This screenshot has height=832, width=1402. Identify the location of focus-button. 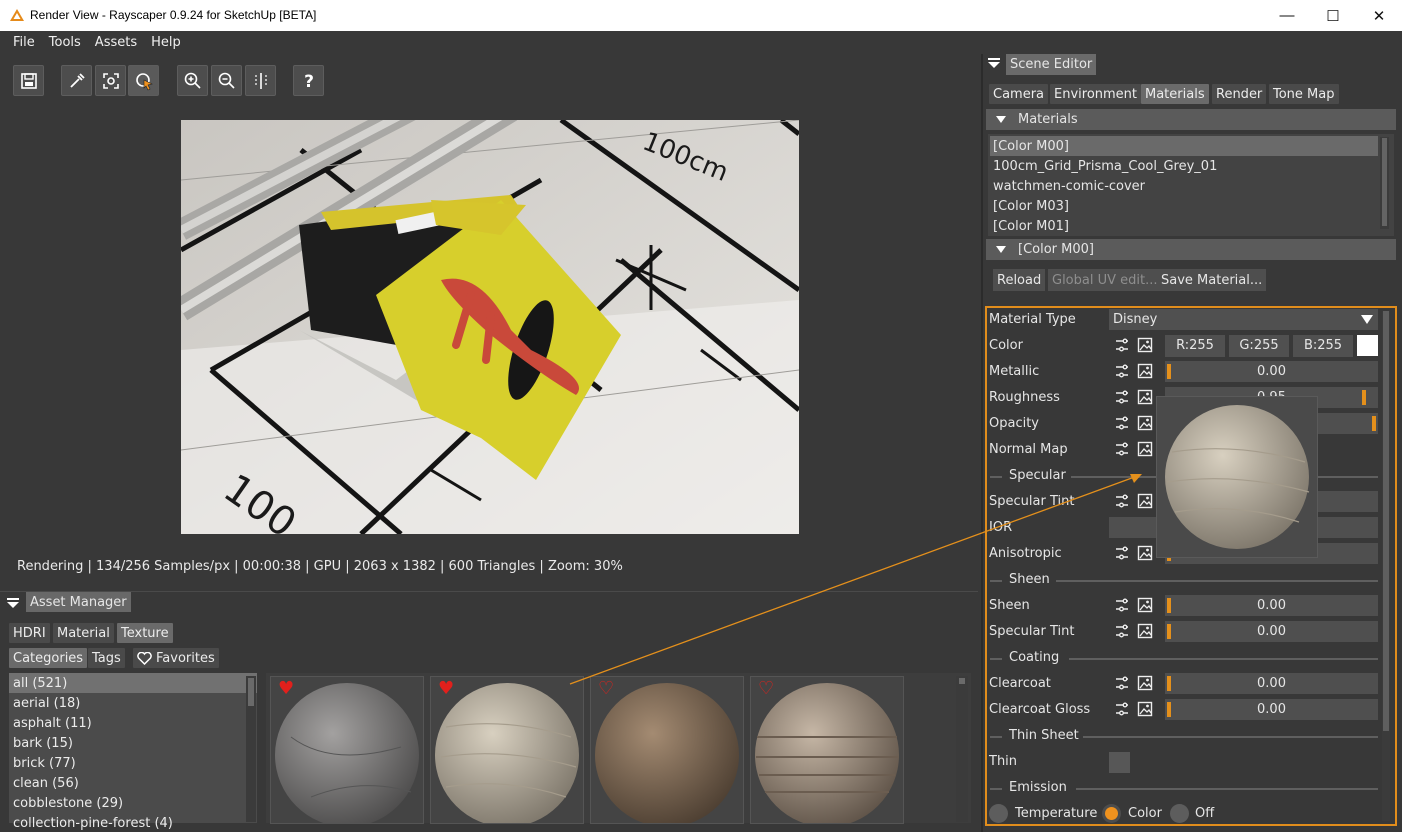
(110, 80).